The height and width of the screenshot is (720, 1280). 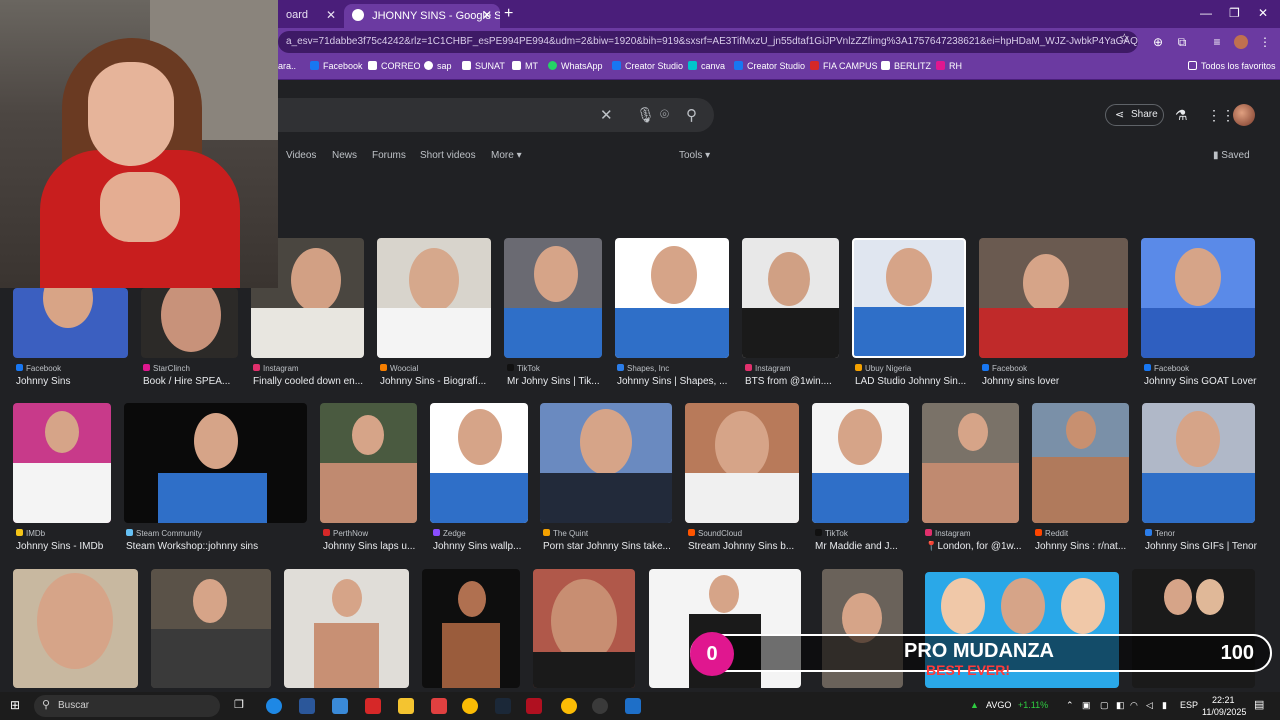 What do you see at coordinates (912, 368) in the screenshot?
I see `result-source: Ubuy Nigeria` at bounding box center [912, 368].